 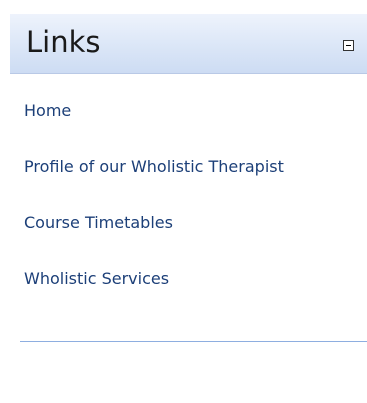 What do you see at coordinates (194, 240) in the screenshot?
I see `list-item: Course Timetables` at bounding box center [194, 240].